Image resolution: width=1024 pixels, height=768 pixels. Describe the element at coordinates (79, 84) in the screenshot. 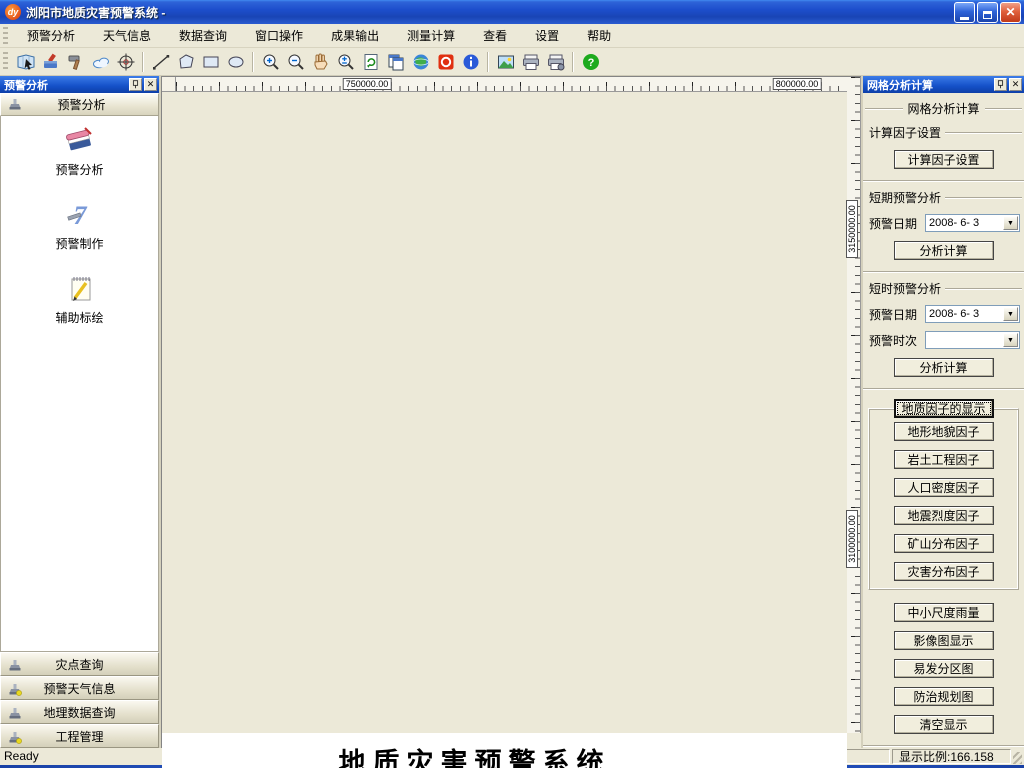

I see `left-panel-titlebar: 预警分析 ✕` at that location.